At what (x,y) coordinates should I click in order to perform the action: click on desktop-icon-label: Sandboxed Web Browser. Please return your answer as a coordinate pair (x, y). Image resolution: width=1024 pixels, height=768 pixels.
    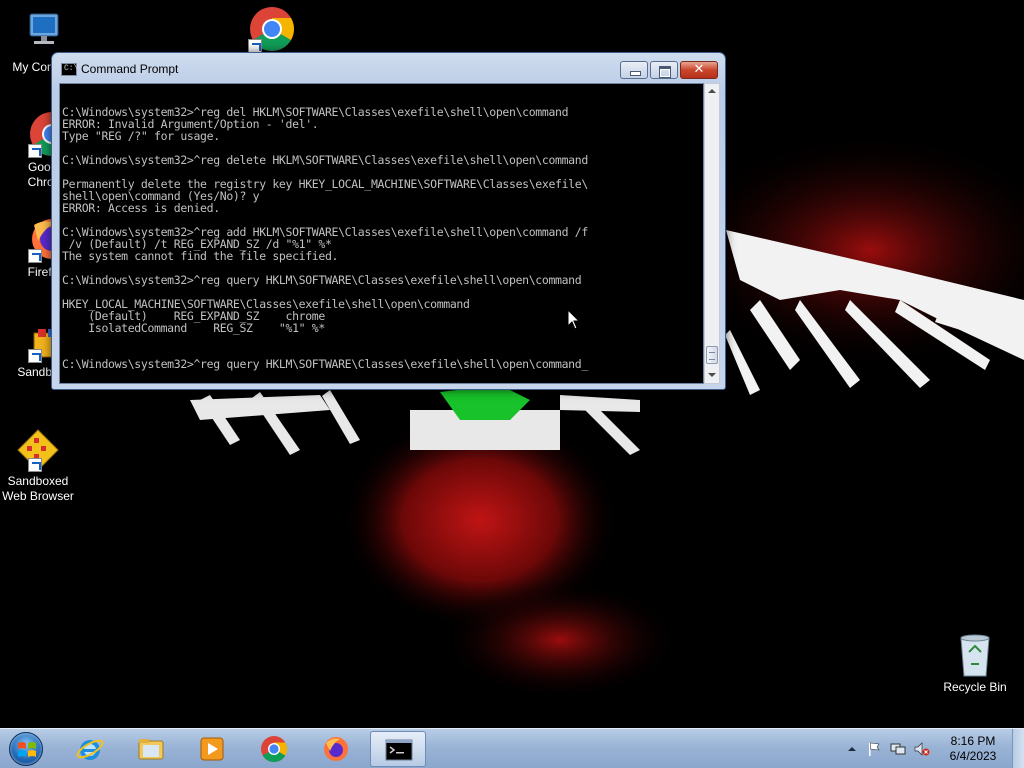
    Looking at the image, I should click on (38, 488).